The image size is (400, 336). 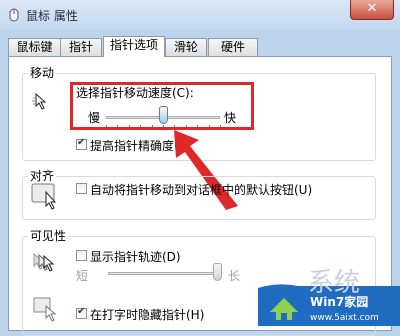 What do you see at coordinates (134, 46) in the screenshot?
I see `tab-pointer-options: 指针选项` at bounding box center [134, 46].